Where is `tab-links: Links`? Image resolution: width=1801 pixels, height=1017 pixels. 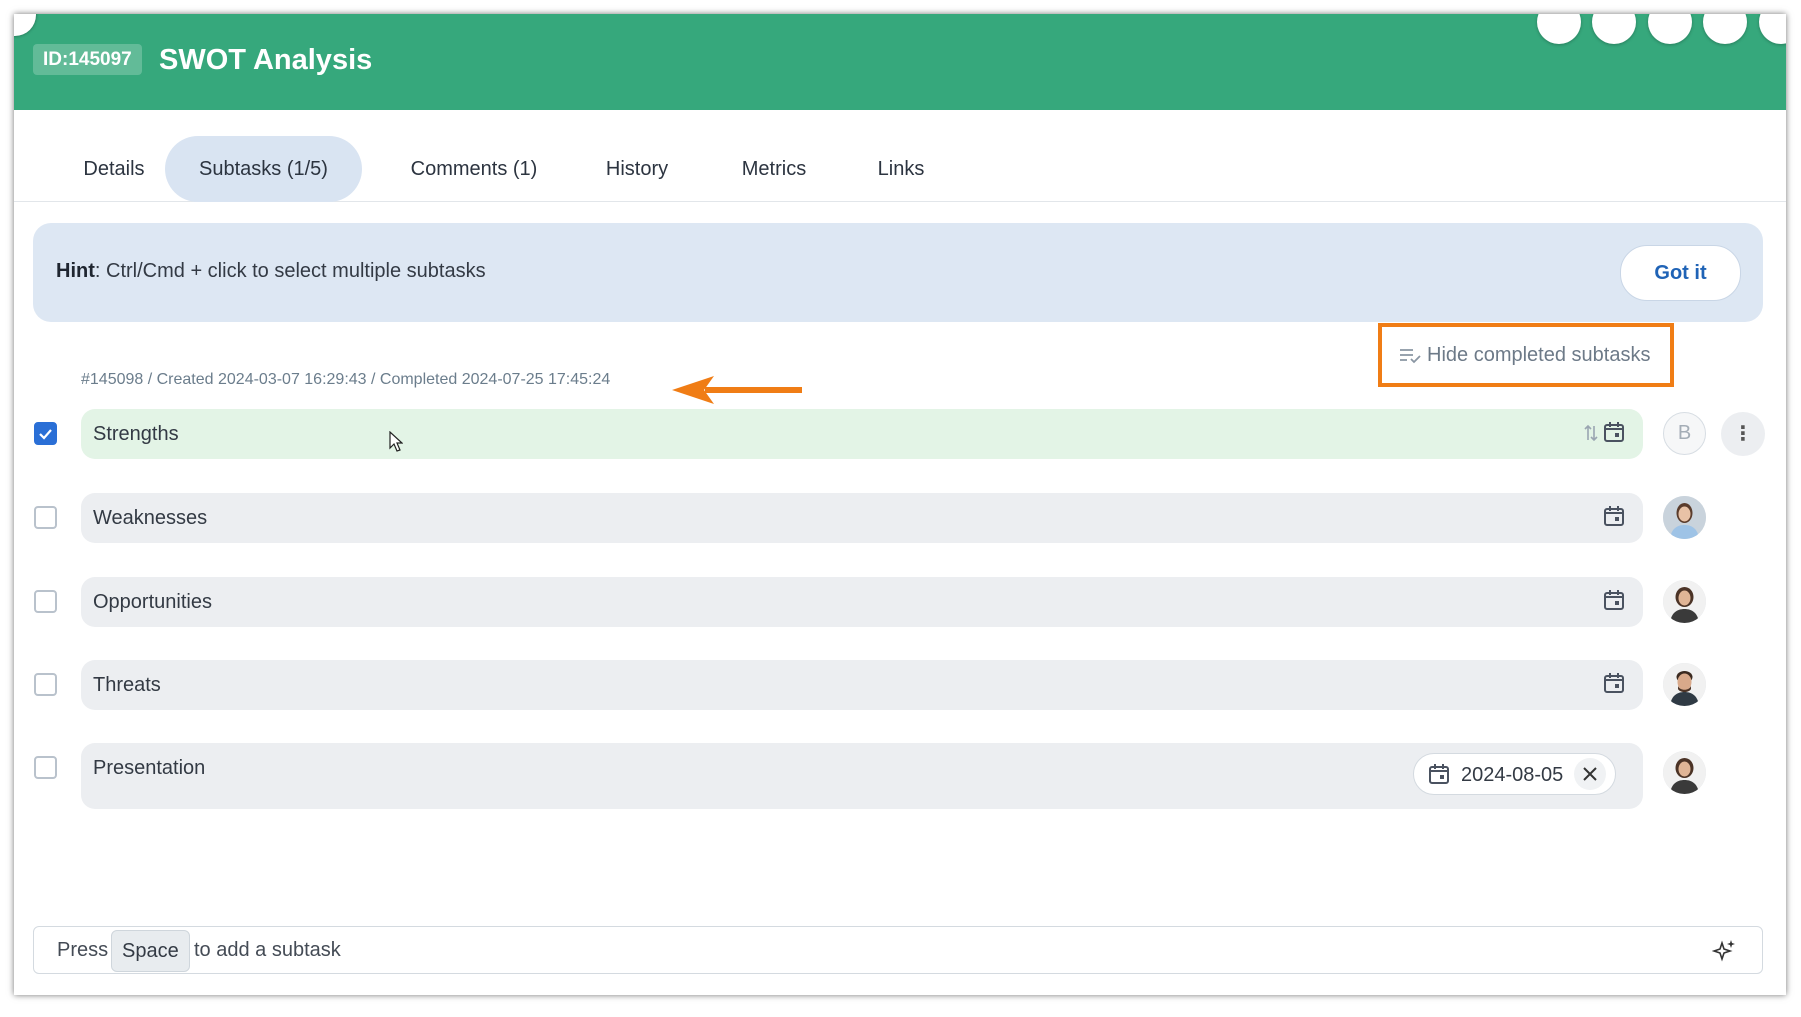
tab-links: Links is located at coordinates (901, 169).